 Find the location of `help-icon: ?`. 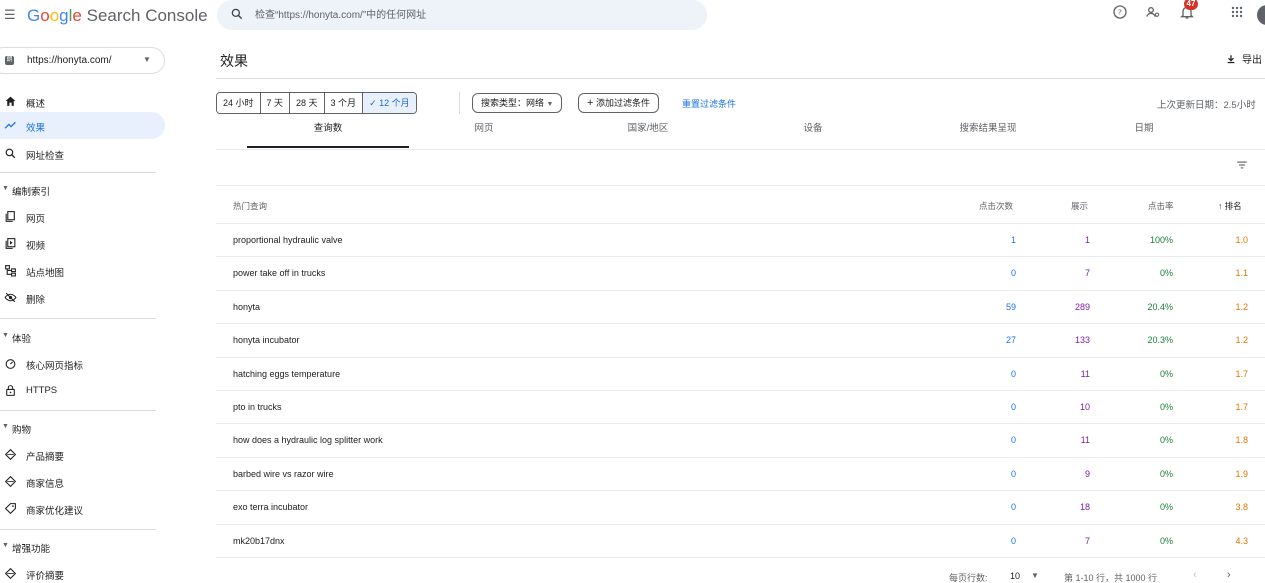

help-icon: ? is located at coordinates (1120, 12).